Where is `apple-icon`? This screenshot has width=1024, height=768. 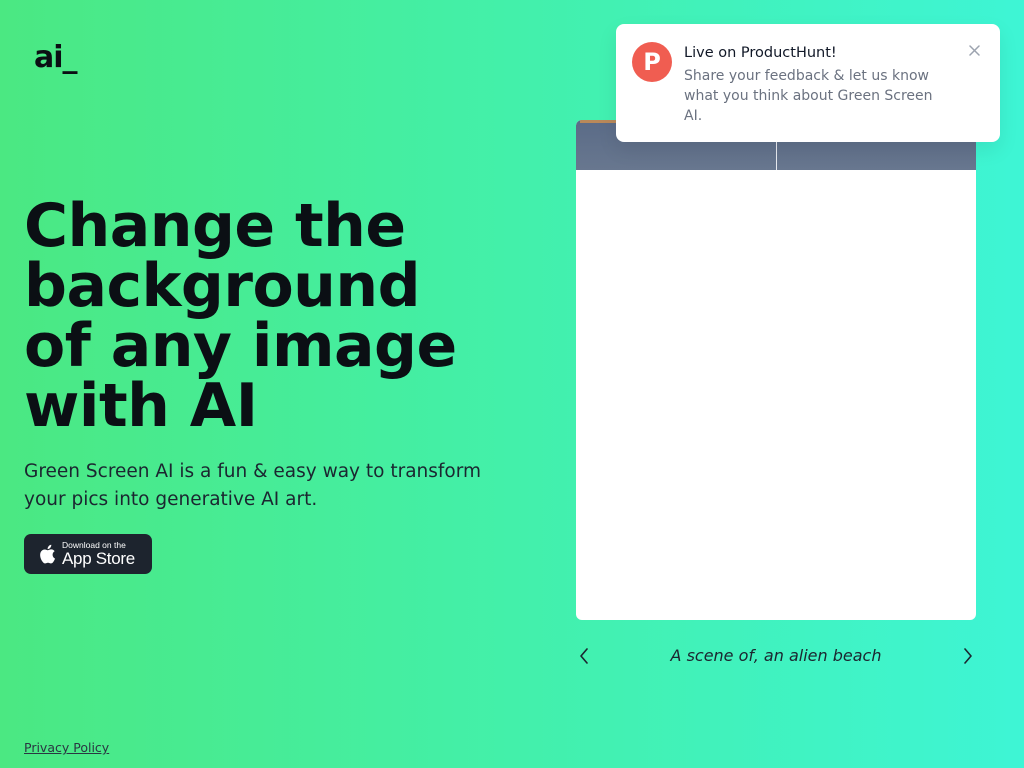 apple-icon is located at coordinates (48, 554).